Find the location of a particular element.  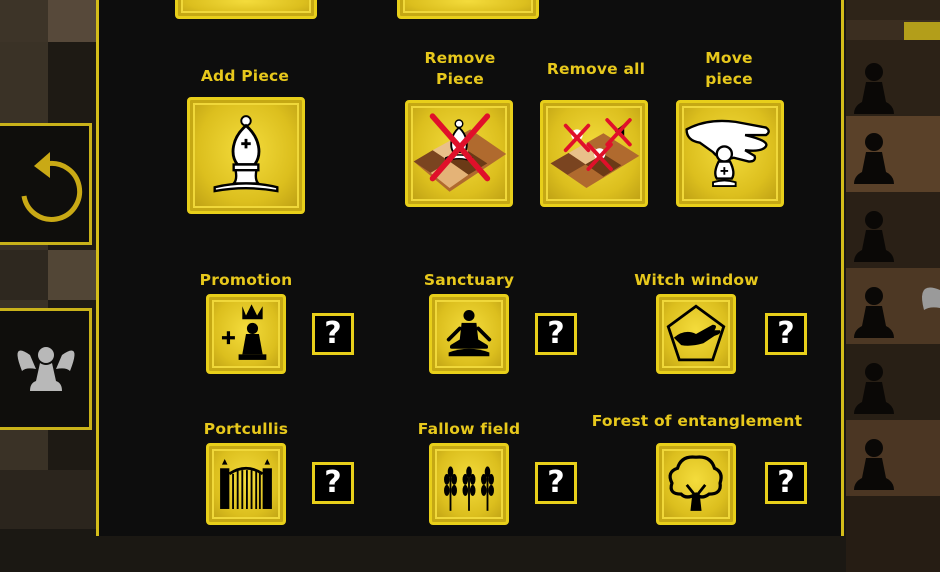

promotion-help-button: ? is located at coordinates (333, 334).